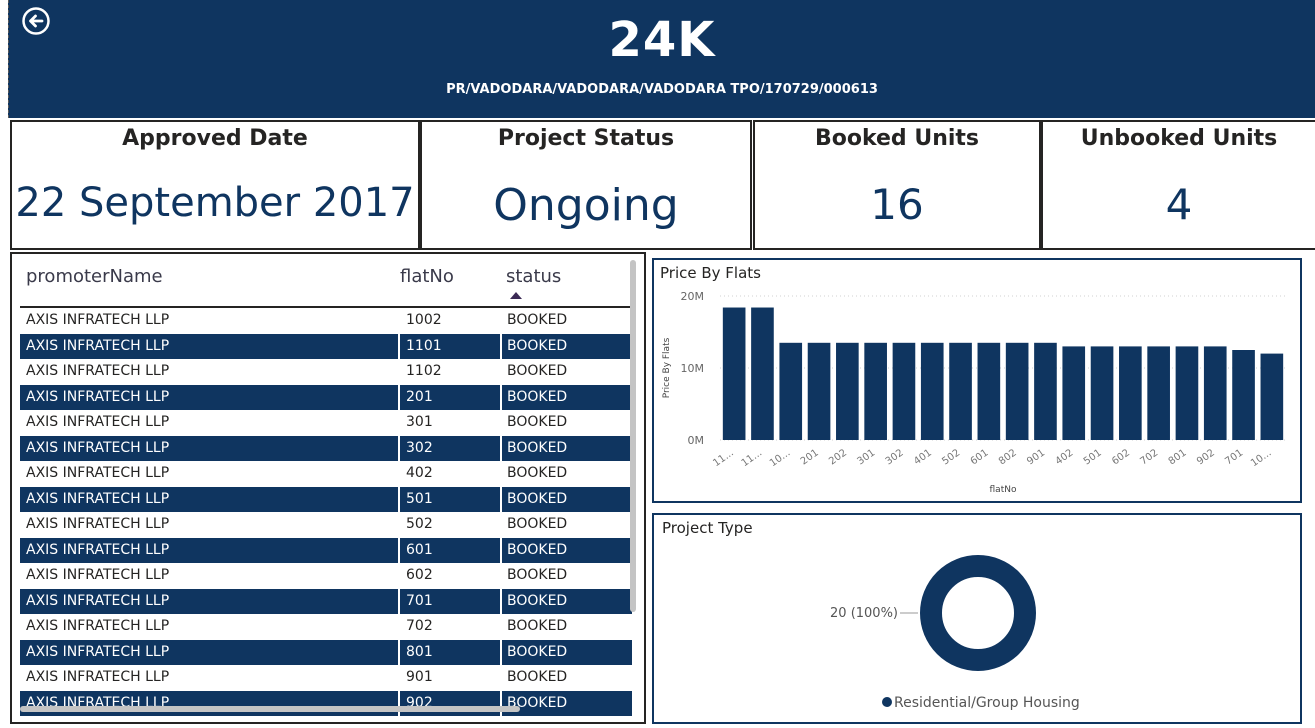 The image size is (1315, 728). I want to click on x-tick-label: 702, so click(1149, 457).